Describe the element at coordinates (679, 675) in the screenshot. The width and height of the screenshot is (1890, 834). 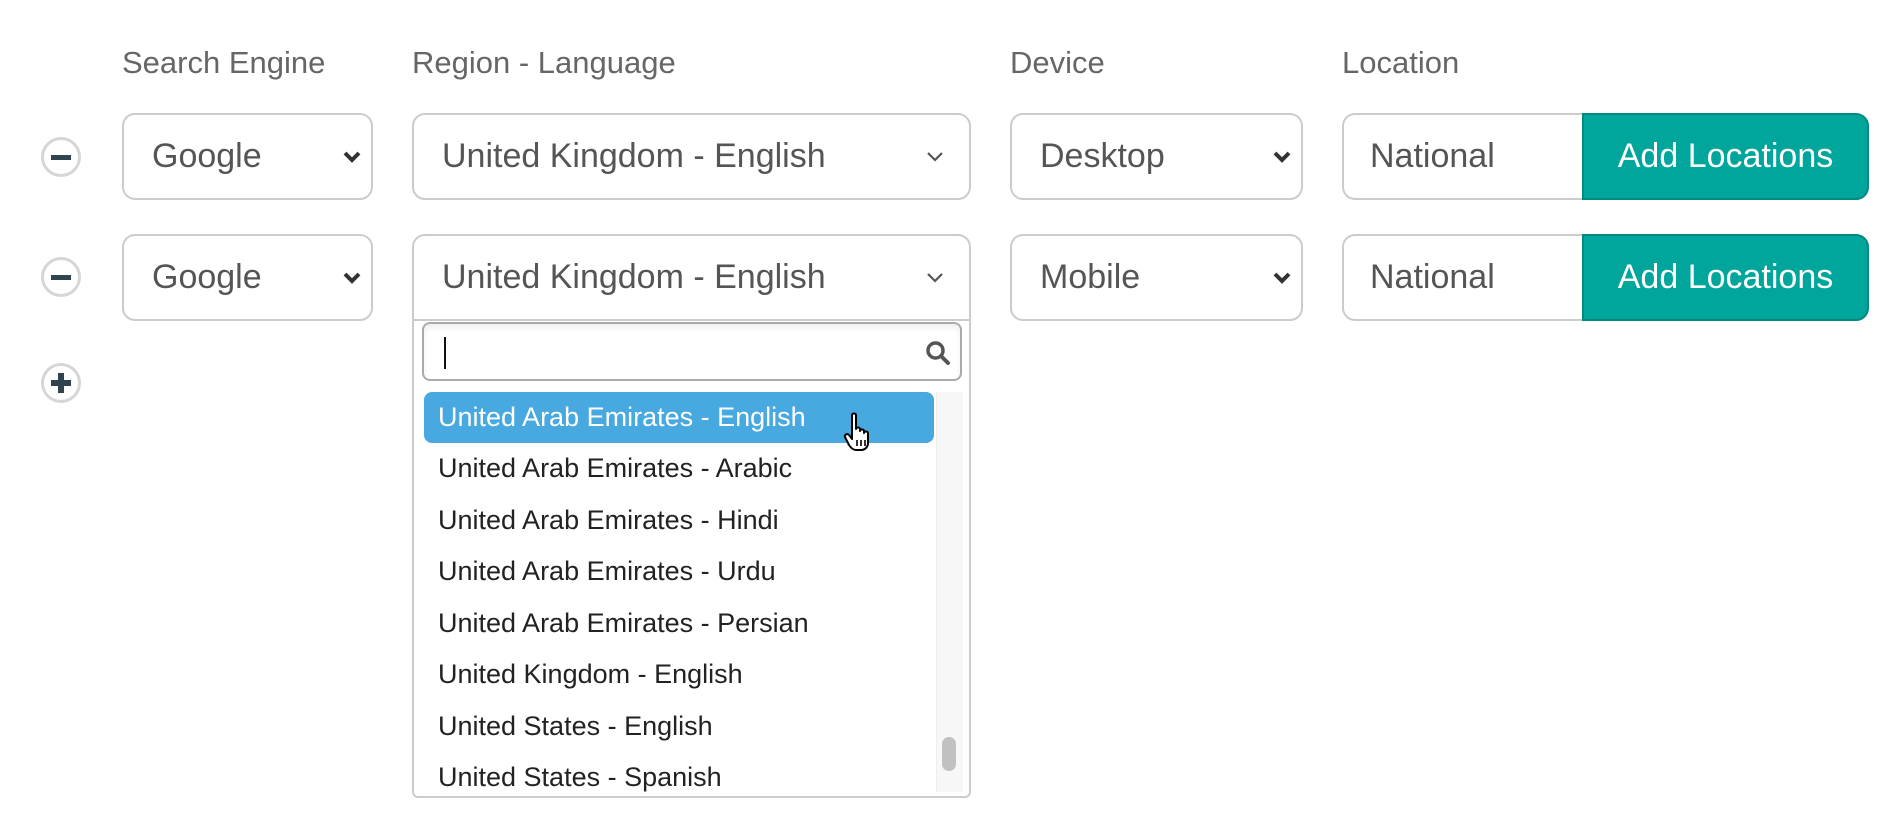
I see `dropdown-option: United Kingdom - English` at that location.